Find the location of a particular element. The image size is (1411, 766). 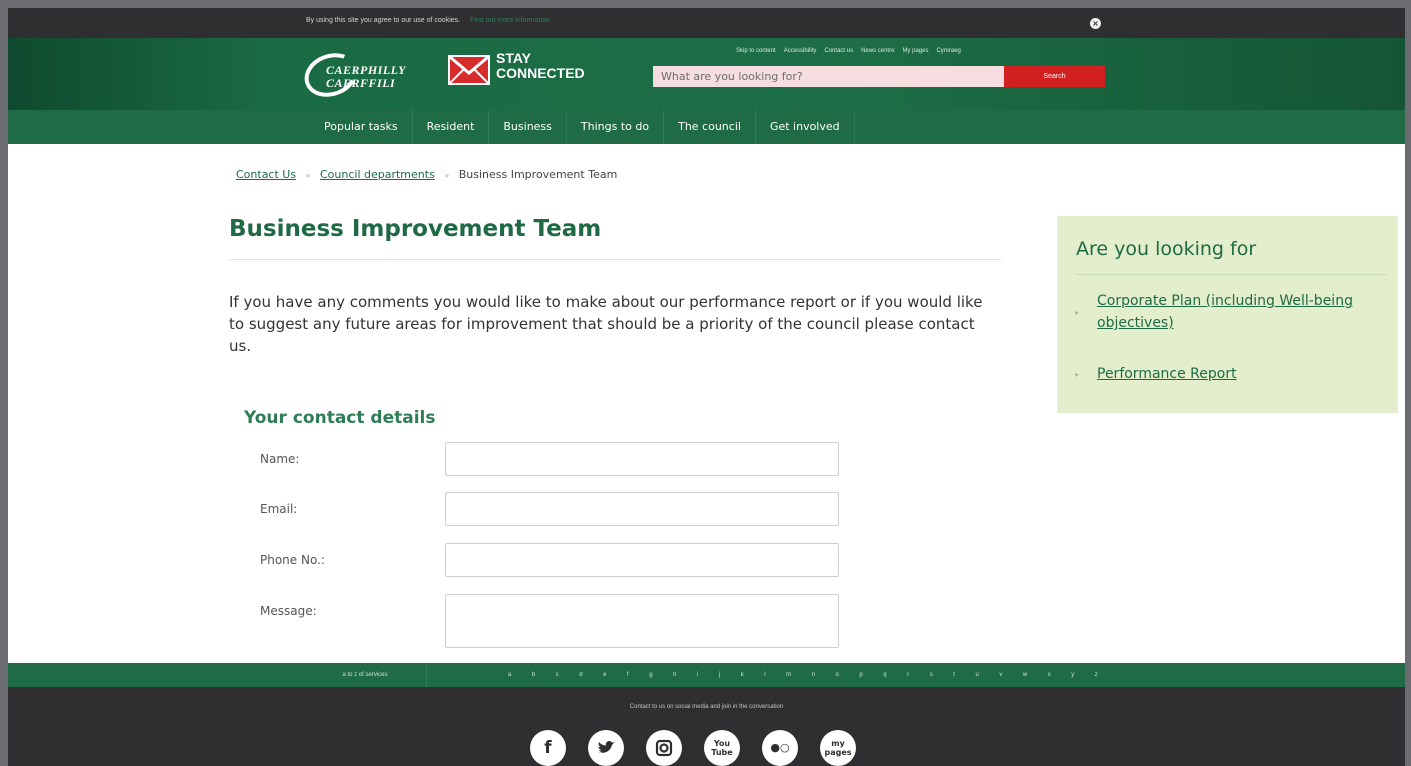

envelope-icon is located at coordinates (469, 70).